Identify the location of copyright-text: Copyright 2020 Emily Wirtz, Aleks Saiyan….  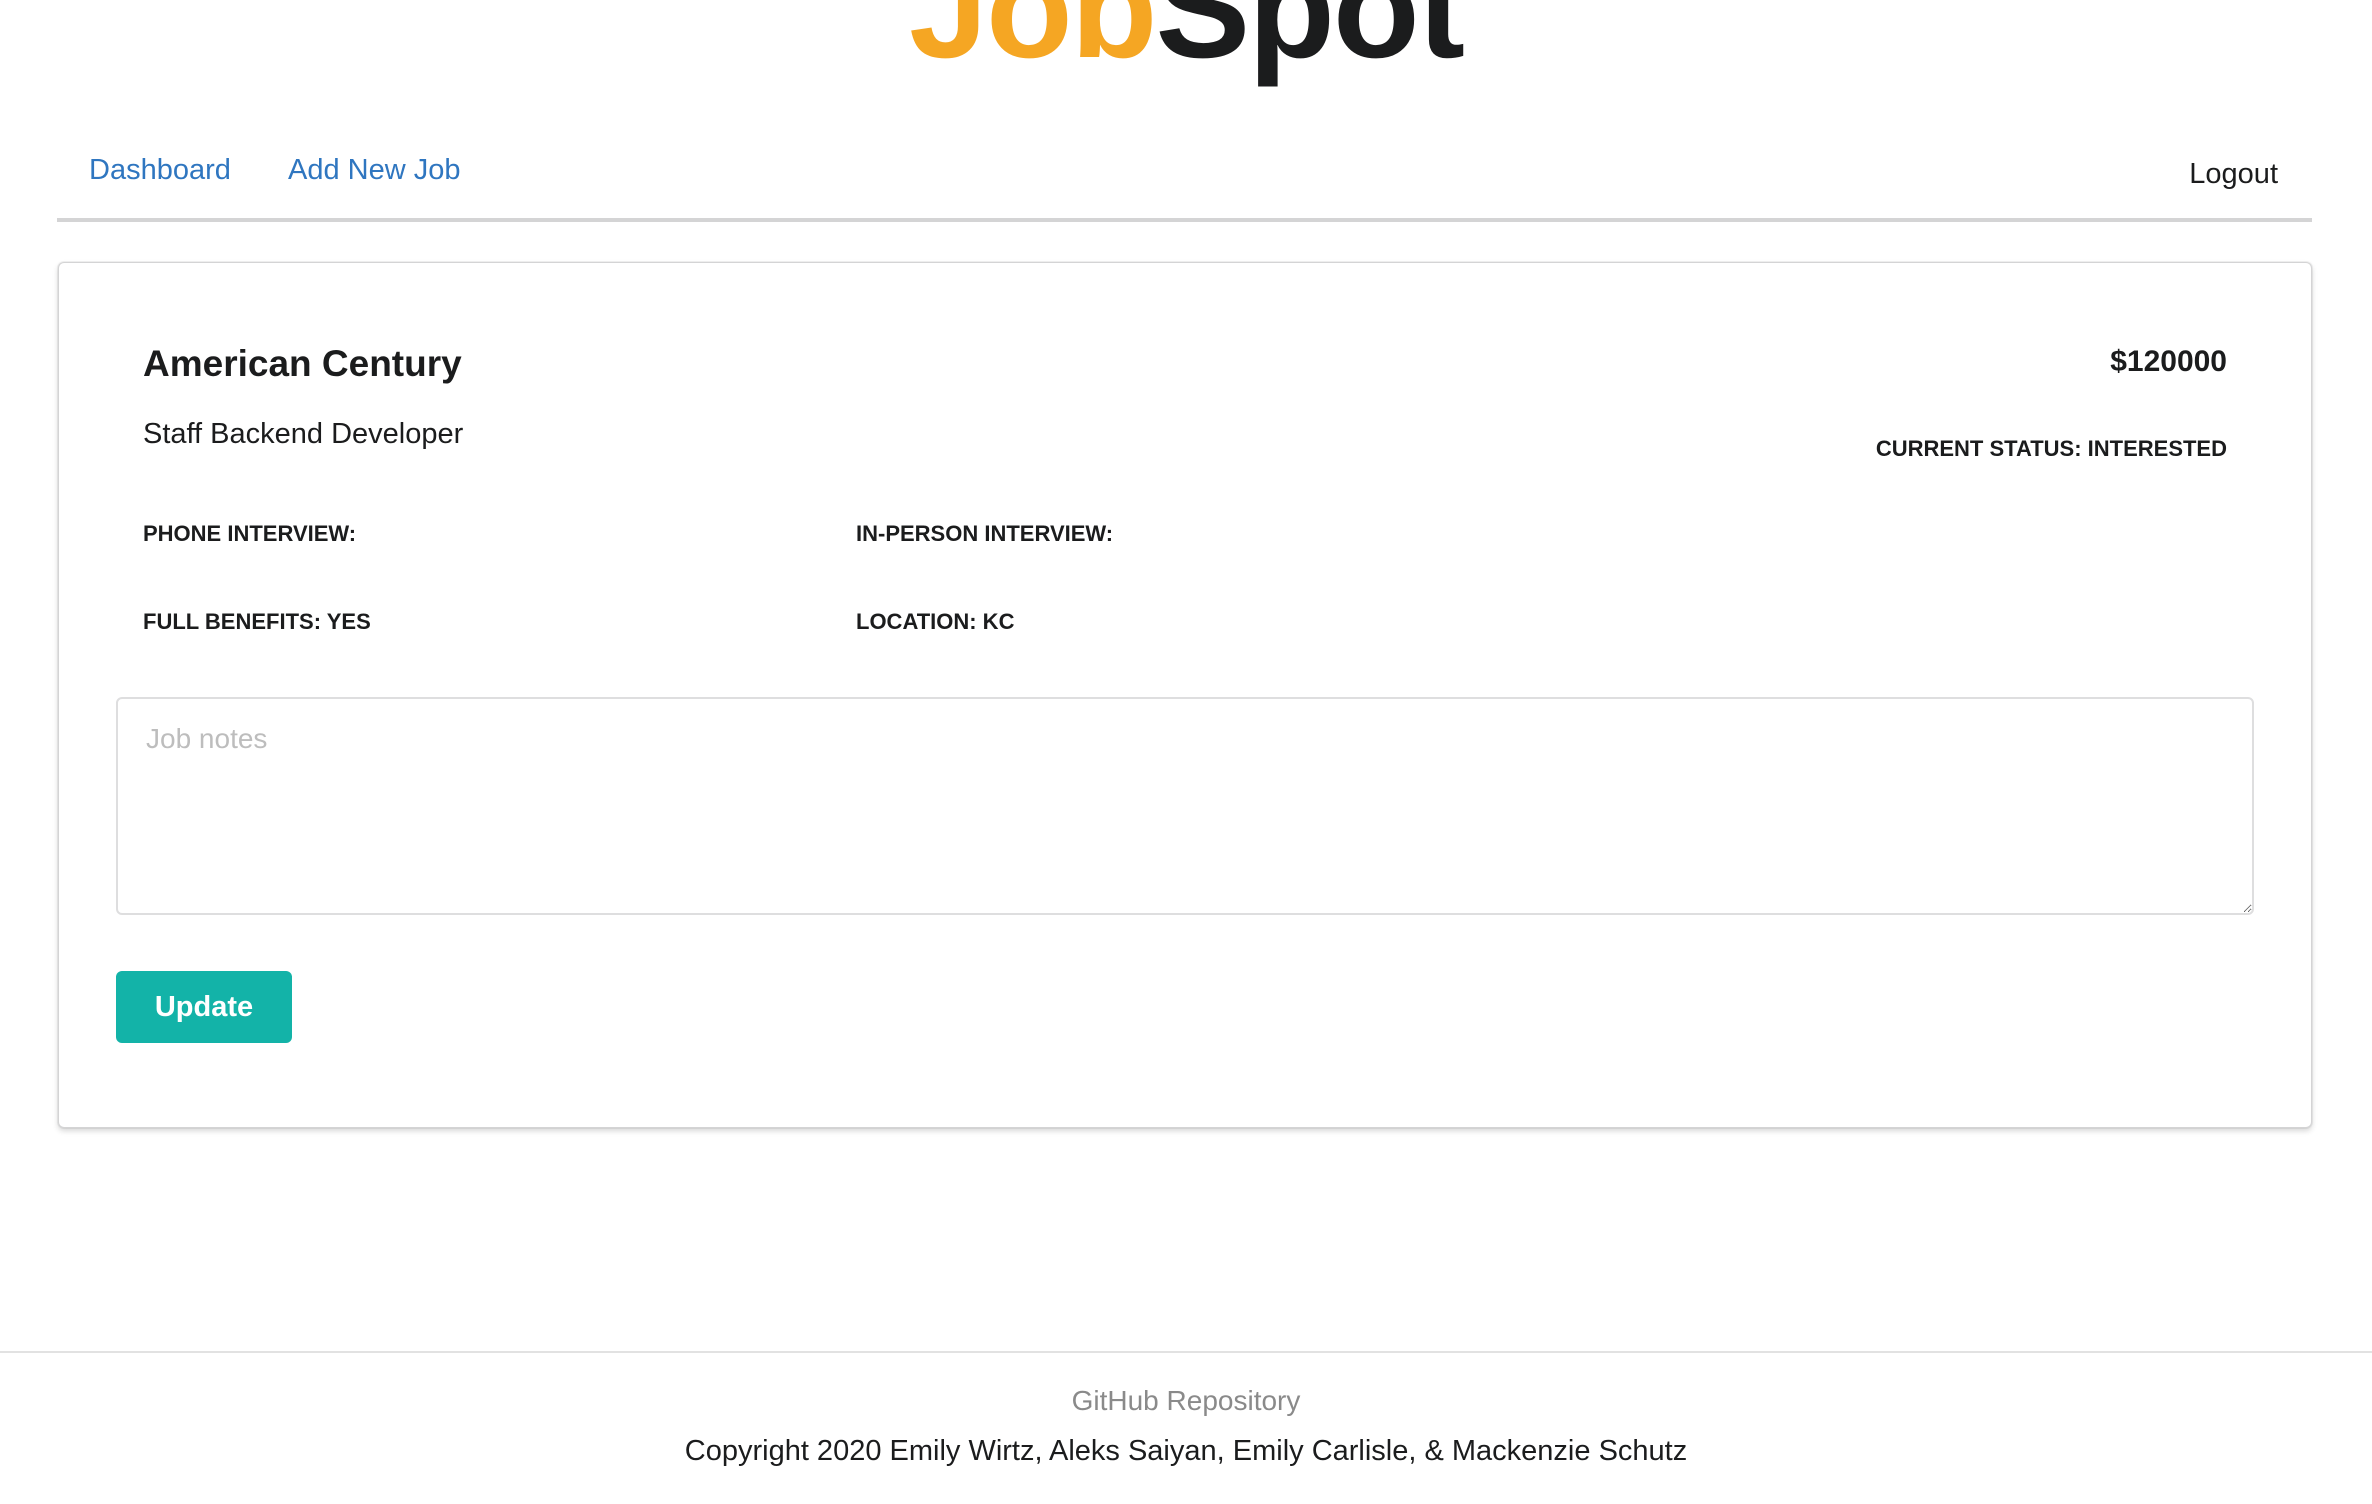
(1186, 1451).